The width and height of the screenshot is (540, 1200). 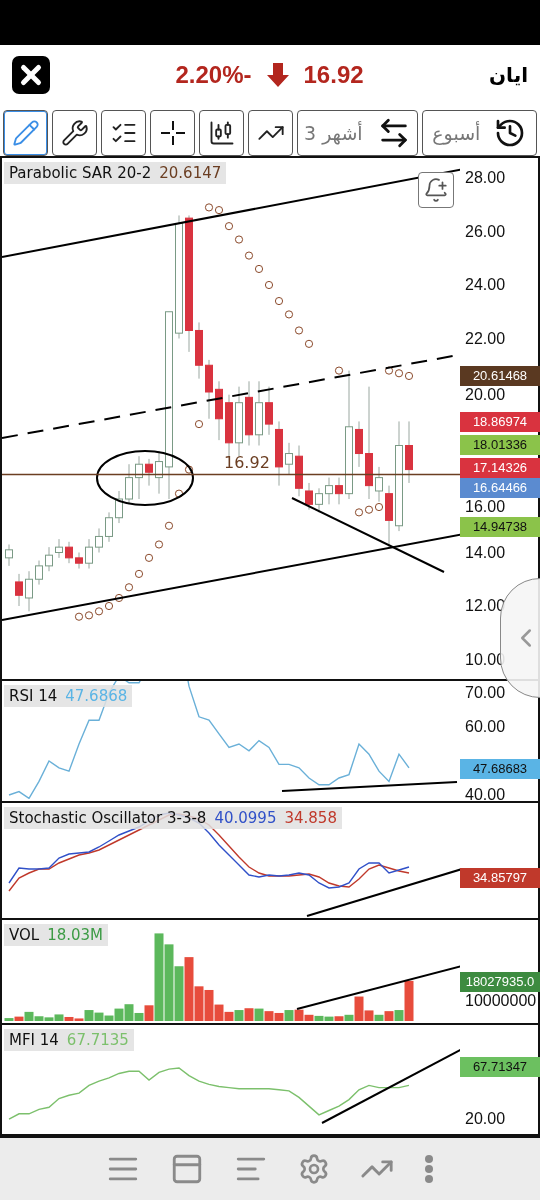 I want to click on indicator-name: RSI 14, so click(x=33, y=696).